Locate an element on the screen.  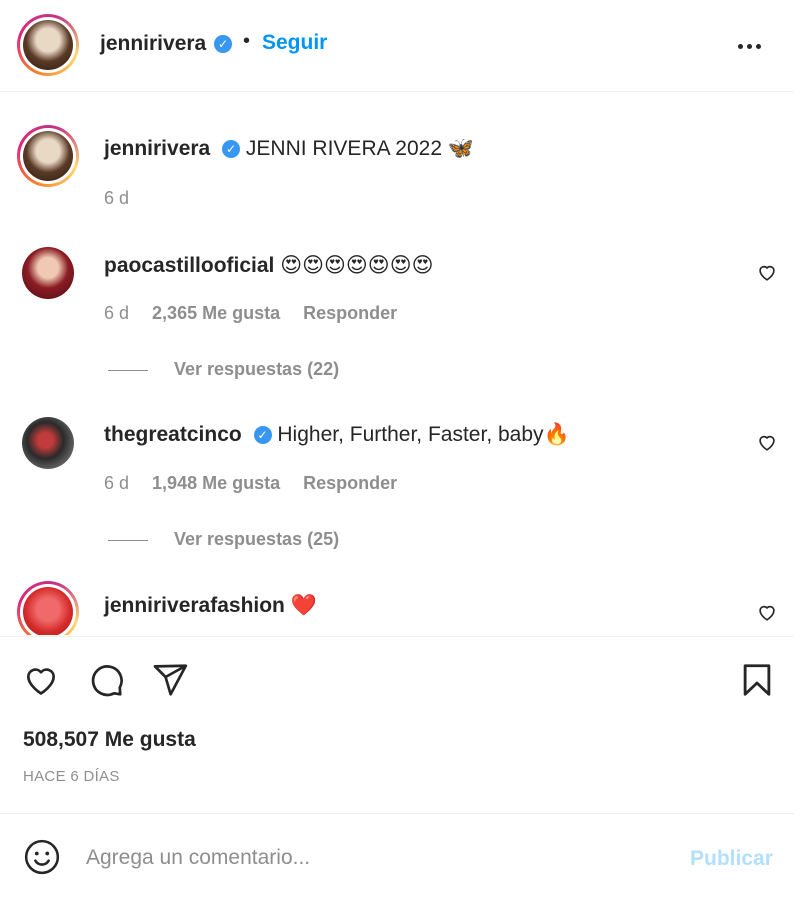
caption-time: 6 d is located at coordinates (117, 198).